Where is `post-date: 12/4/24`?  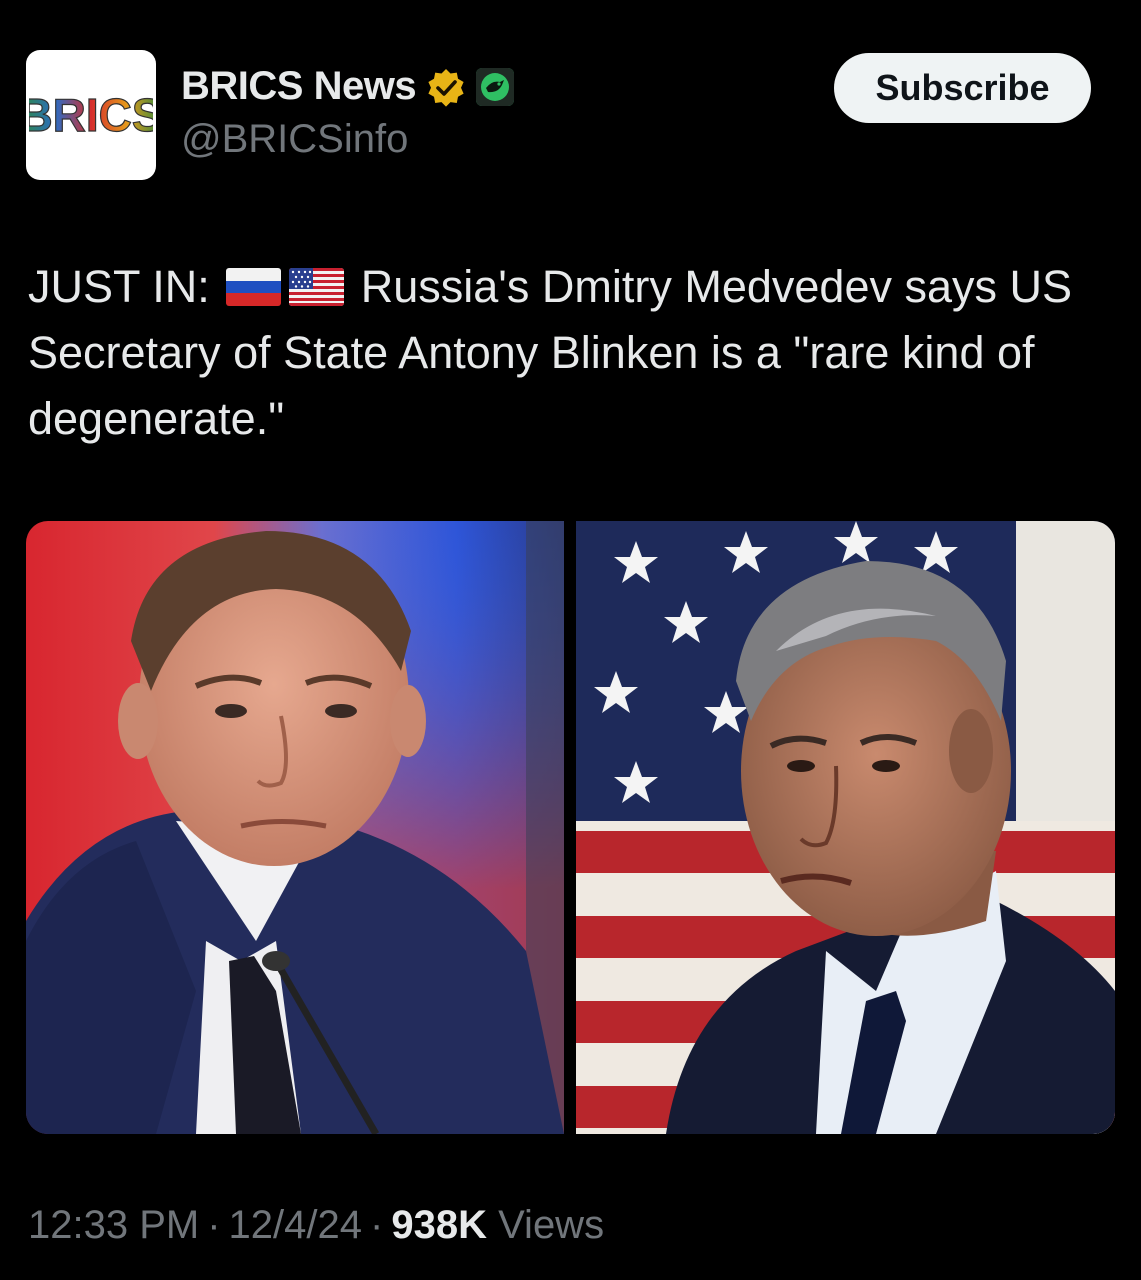 post-date: 12/4/24 is located at coordinates (295, 1225).